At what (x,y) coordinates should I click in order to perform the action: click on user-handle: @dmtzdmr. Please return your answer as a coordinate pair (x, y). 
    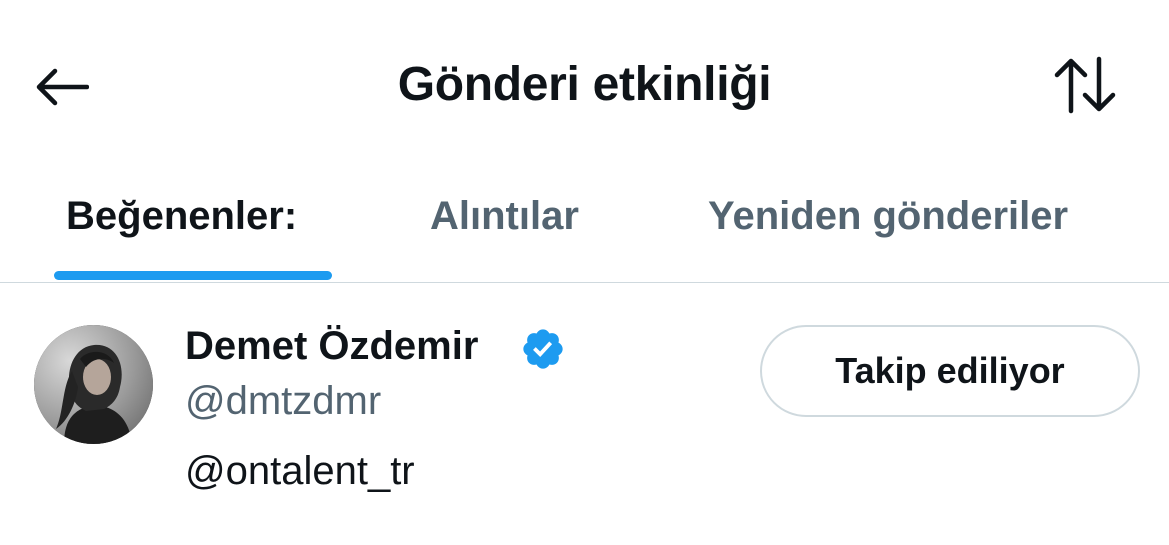
    Looking at the image, I should click on (283, 401).